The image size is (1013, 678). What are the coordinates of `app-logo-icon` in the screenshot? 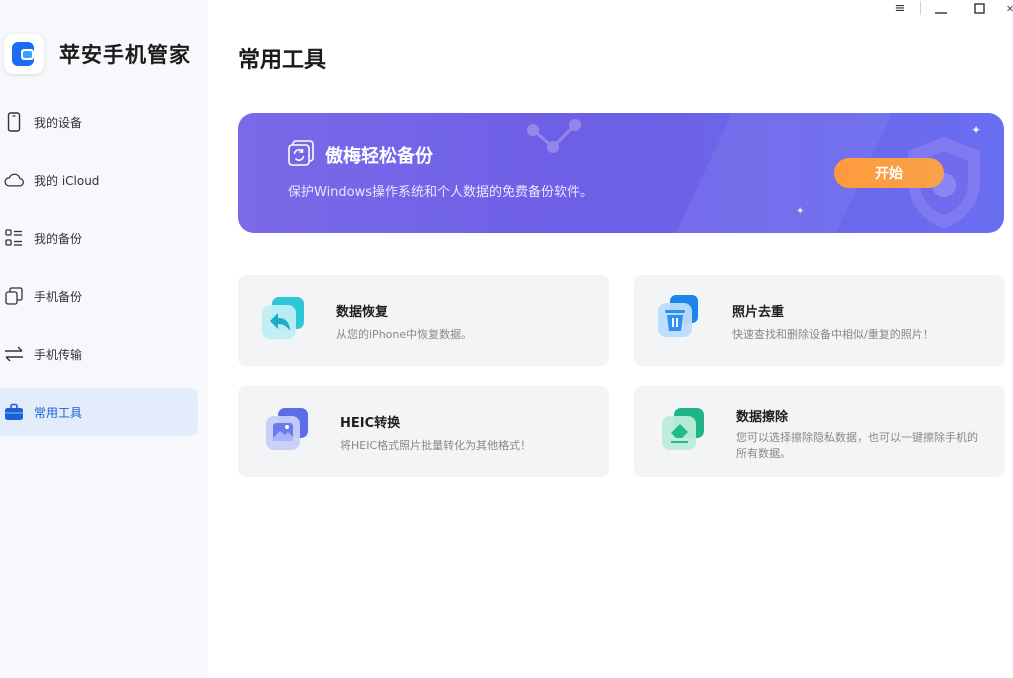 It's located at (24, 54).